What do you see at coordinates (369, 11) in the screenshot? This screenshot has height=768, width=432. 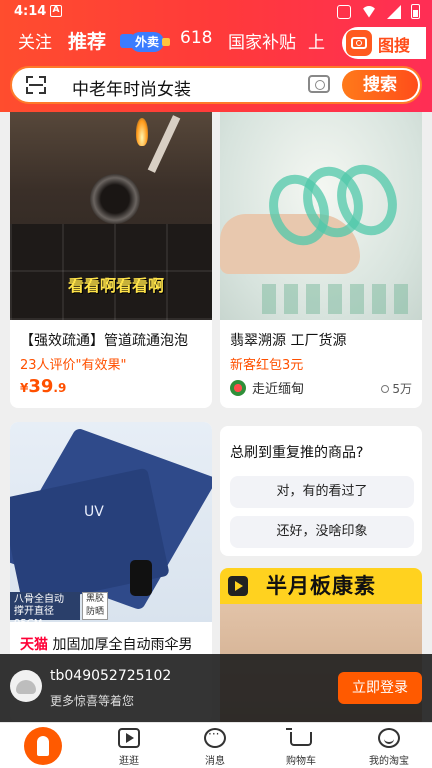 I see `wifi-icon` at bounding box center [369, 11].